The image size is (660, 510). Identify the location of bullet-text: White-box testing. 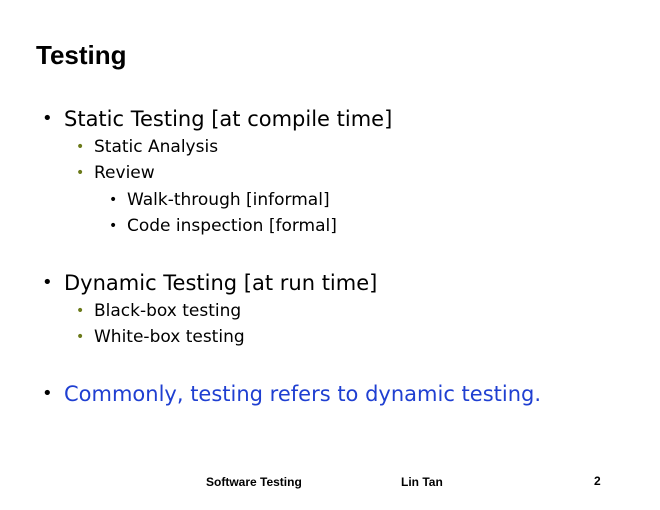
(169, 337).